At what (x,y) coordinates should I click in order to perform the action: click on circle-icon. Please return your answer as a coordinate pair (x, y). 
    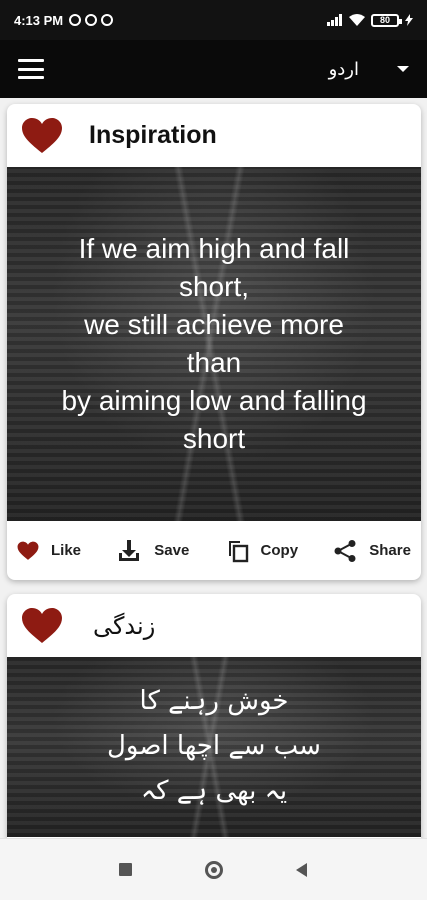
    Looking at the image, I should click on (213, 869).